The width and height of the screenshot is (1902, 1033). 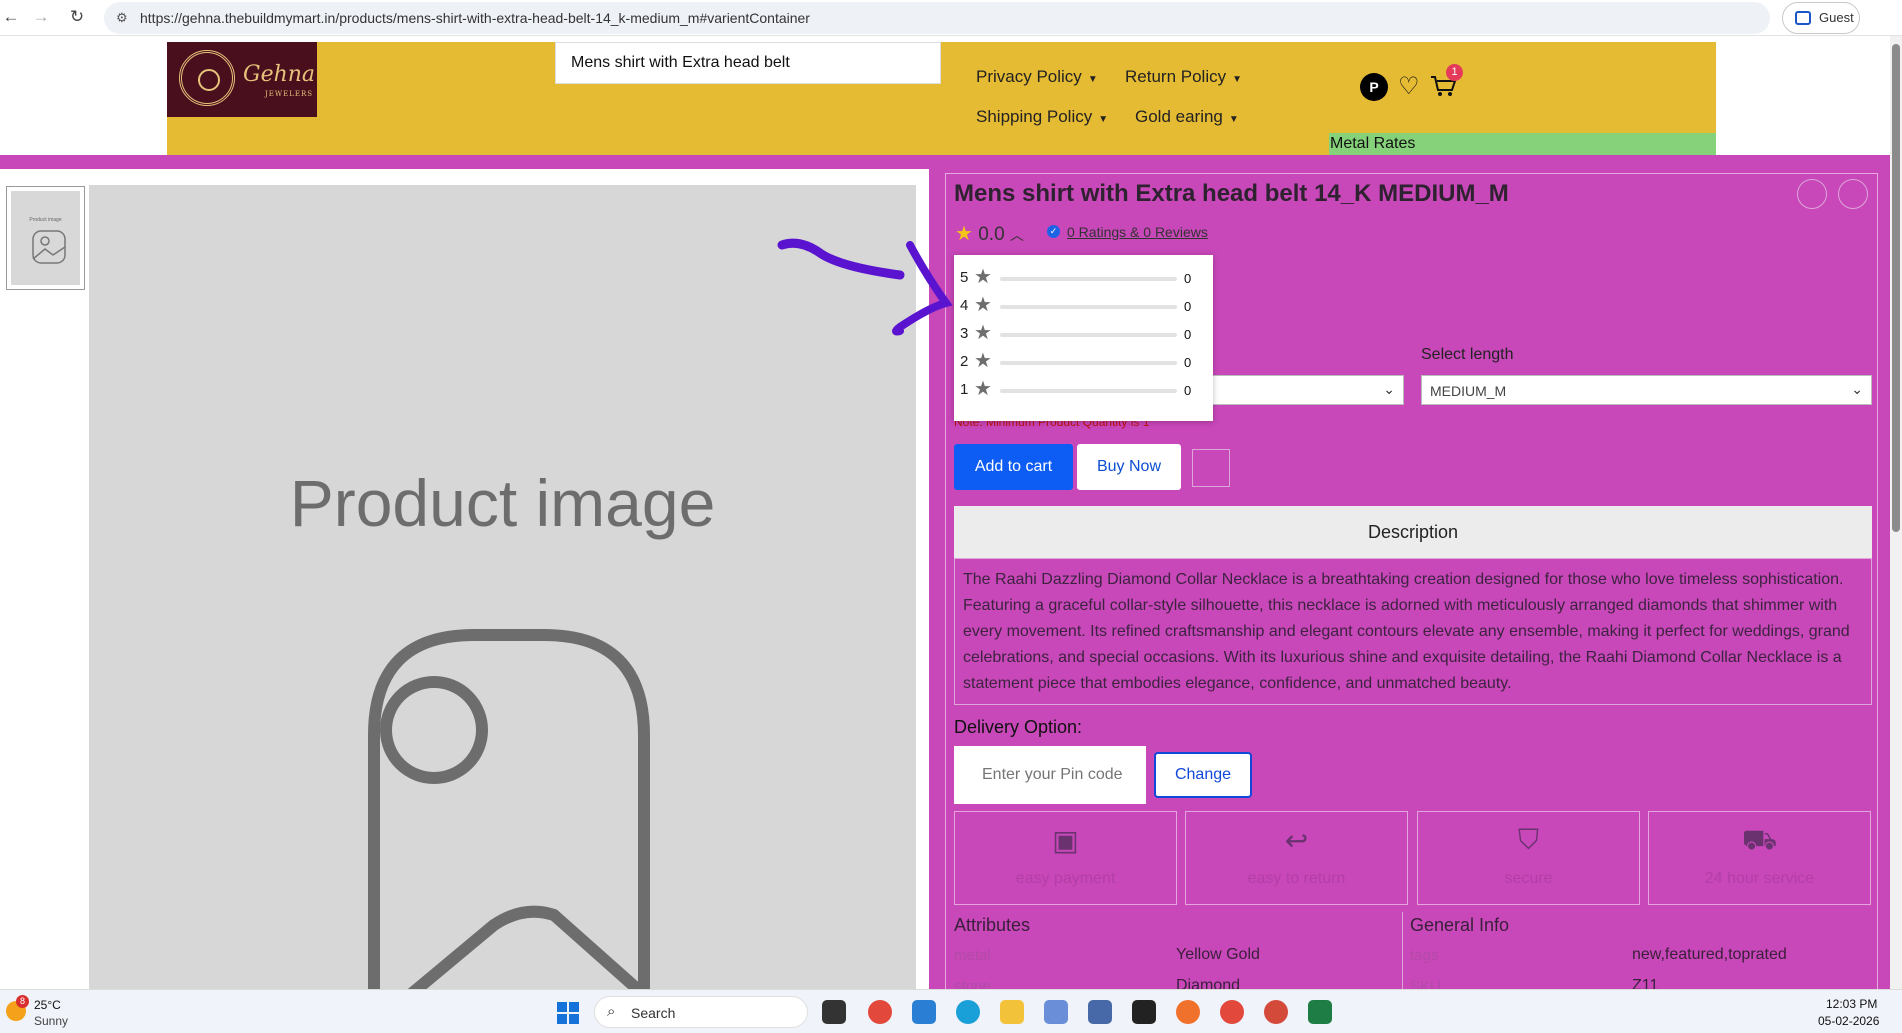 I want to click on notepad-icon, so click(x=1100, y=1012).